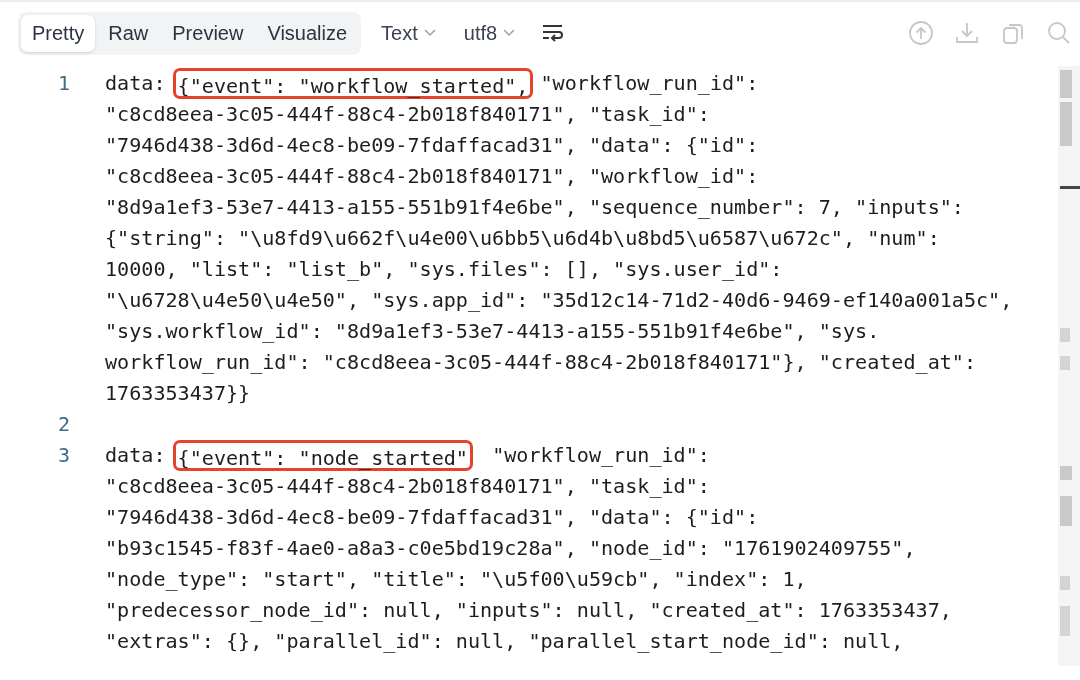 This screenshot has width=1080, height=680. I want to click on code-text: 1763353437}}, so click(178, 393).